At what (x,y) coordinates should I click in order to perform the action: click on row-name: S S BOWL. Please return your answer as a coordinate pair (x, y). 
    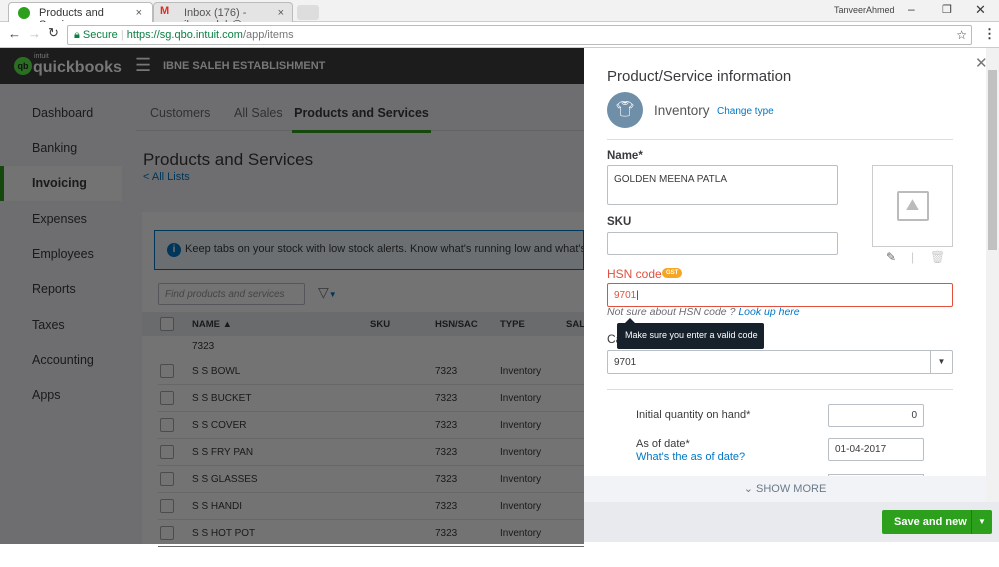
    Looking at the image, I should click on (216, 371).